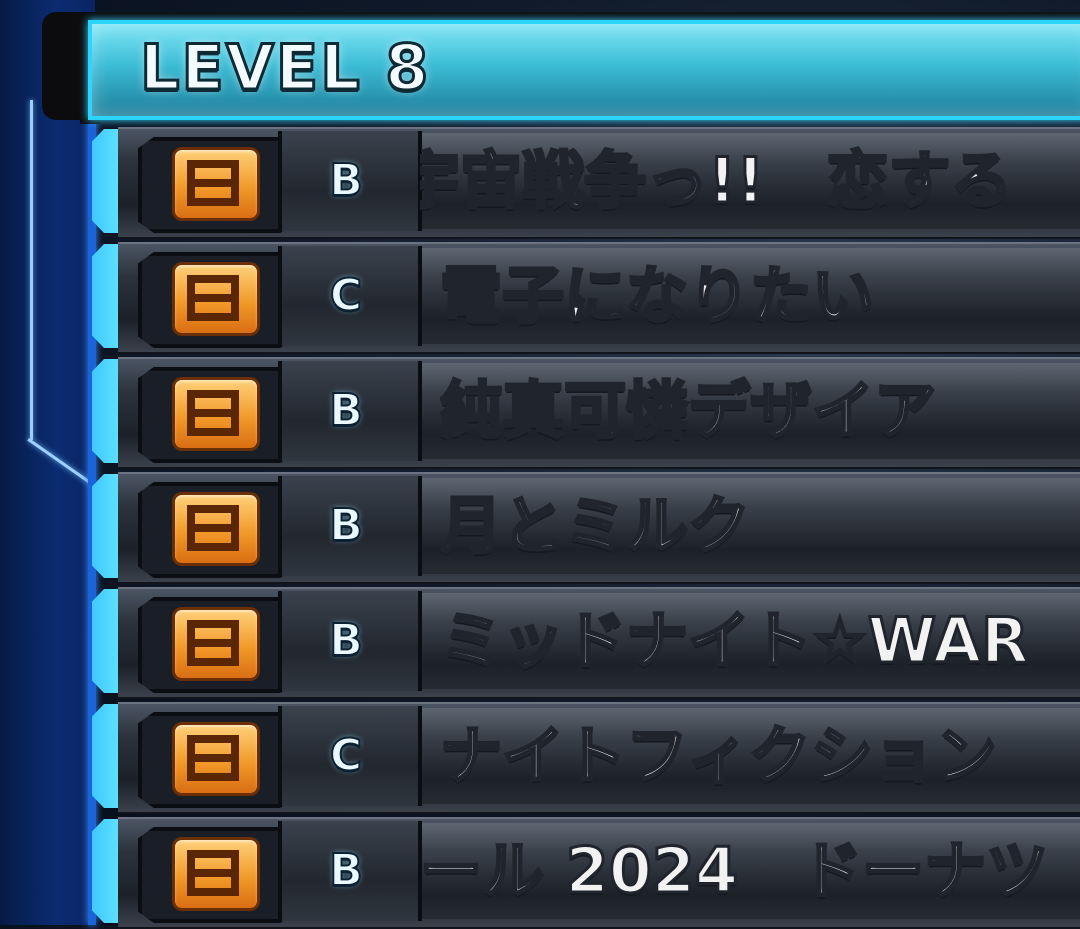 The width and height of the screenshot is (1080, 929). What do you see at coordinates (735, 871) in the screenshot?
I see `song-title: ール 2024 ドーナツ` at bounding box center [735, 871].